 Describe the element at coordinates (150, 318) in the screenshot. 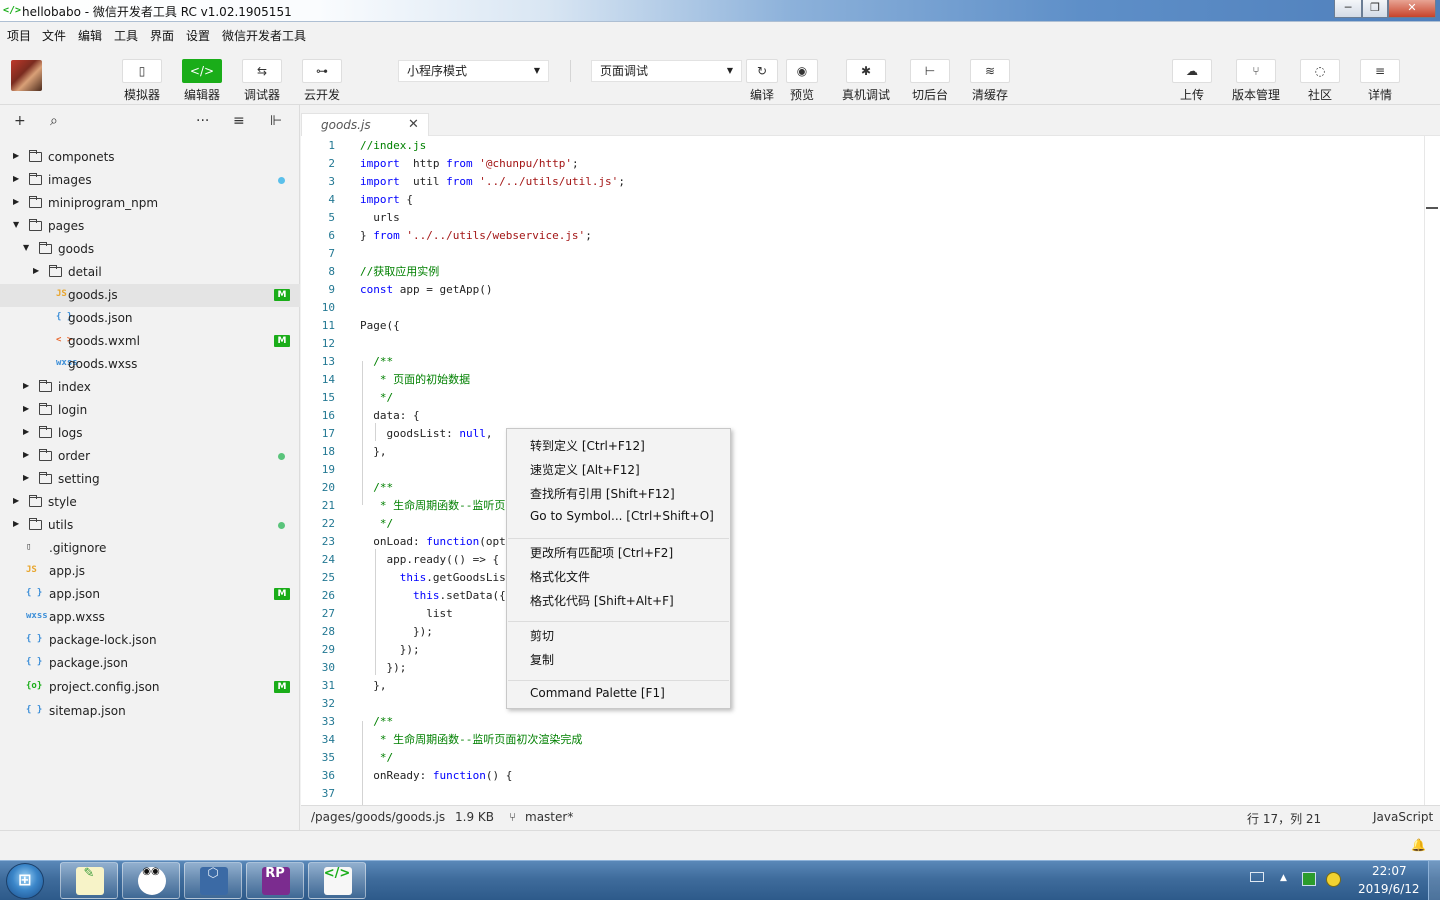

I see `tree-item: { } goods.json` at that location.